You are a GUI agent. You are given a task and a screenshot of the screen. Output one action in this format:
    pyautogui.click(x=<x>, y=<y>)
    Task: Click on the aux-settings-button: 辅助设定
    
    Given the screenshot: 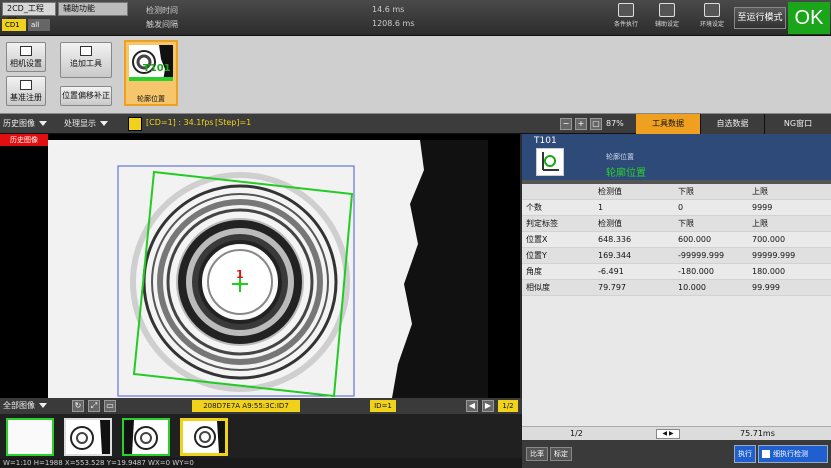 What is the action you would take?
    pyautogui.click(x=667, y=18)
    